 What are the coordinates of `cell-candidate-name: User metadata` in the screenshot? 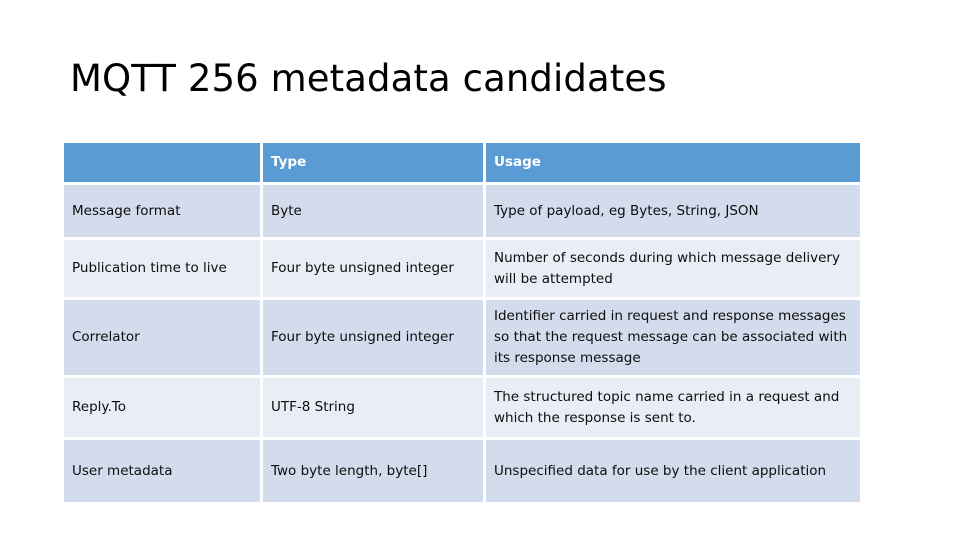 It's located at (163, 471).